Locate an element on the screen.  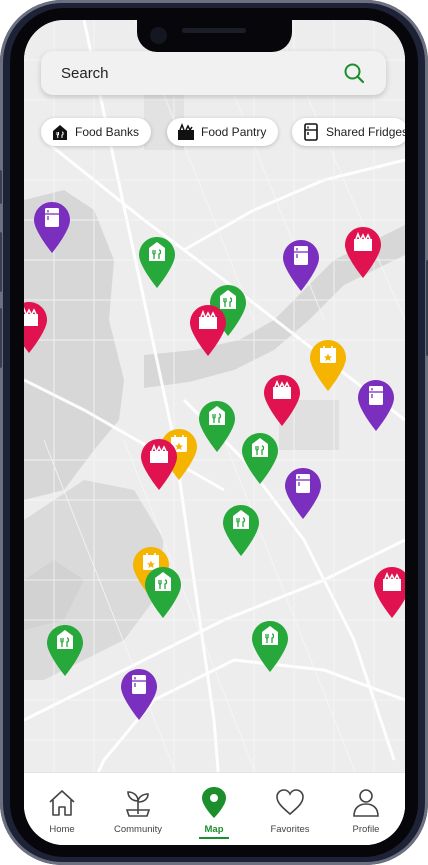
volume-down-button is located at coordinates (1, 338).